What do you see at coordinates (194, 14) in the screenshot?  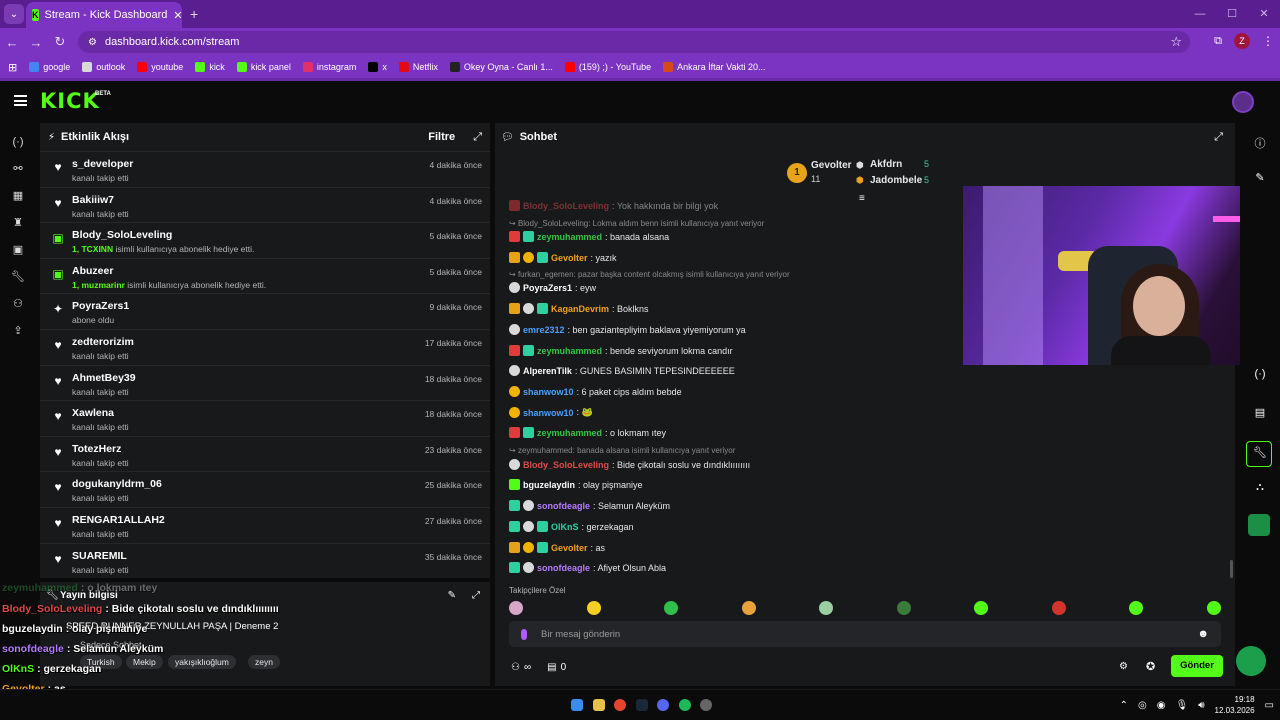 I see `new-tab-icon: +` at bounding box center [194, 14].